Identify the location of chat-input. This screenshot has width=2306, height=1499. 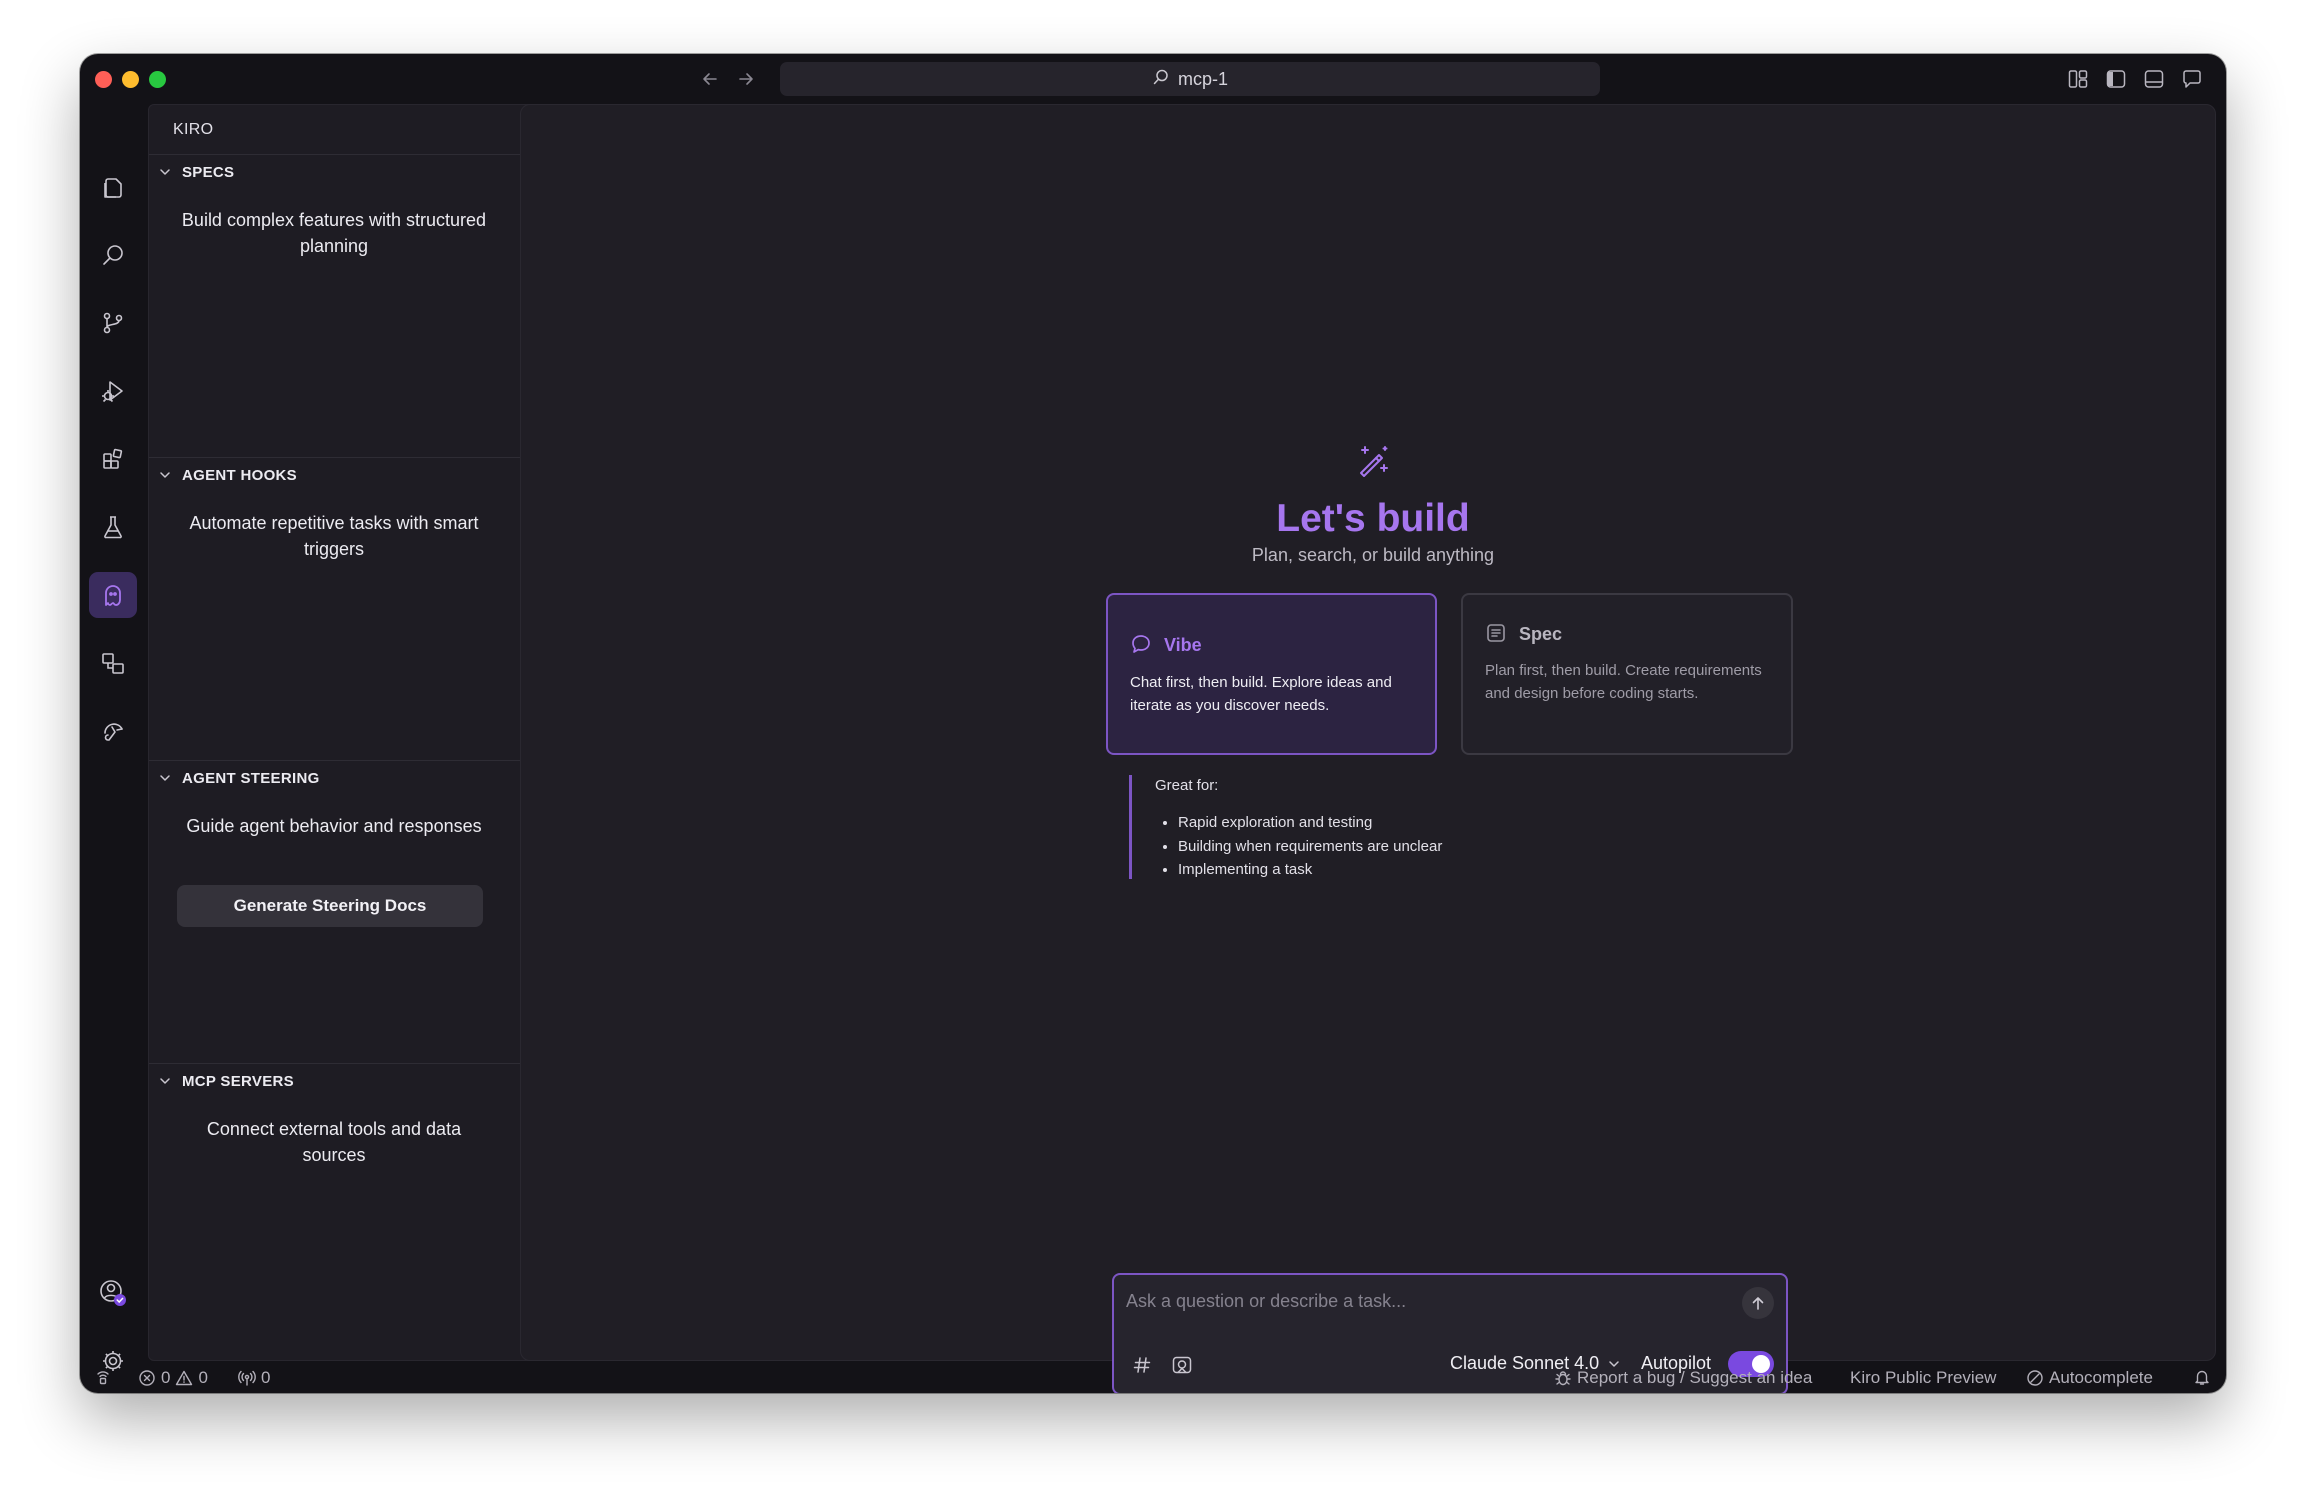
(1421, 1301).